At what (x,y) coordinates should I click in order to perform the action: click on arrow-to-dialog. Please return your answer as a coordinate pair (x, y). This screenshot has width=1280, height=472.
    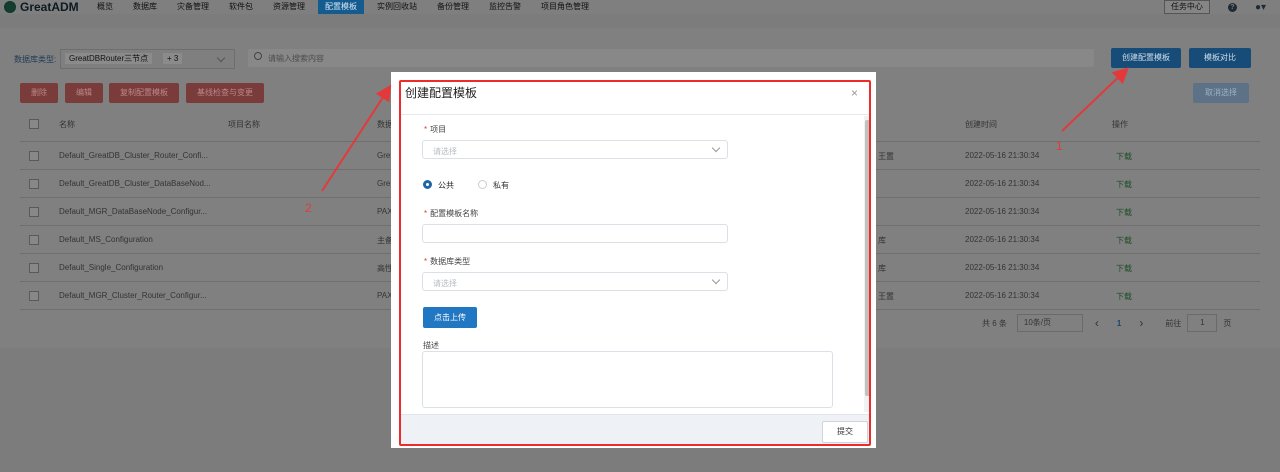
    Looking at the image, I should click on (356, 138).